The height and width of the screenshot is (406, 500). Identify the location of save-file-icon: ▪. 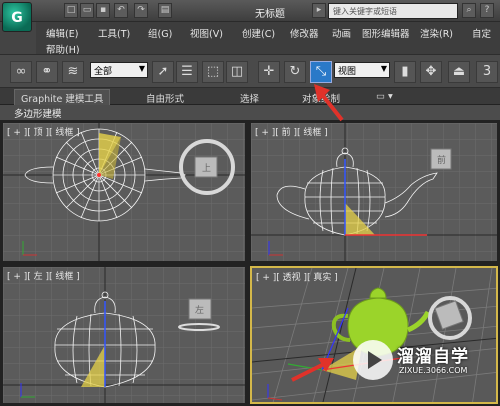
(103, 10).